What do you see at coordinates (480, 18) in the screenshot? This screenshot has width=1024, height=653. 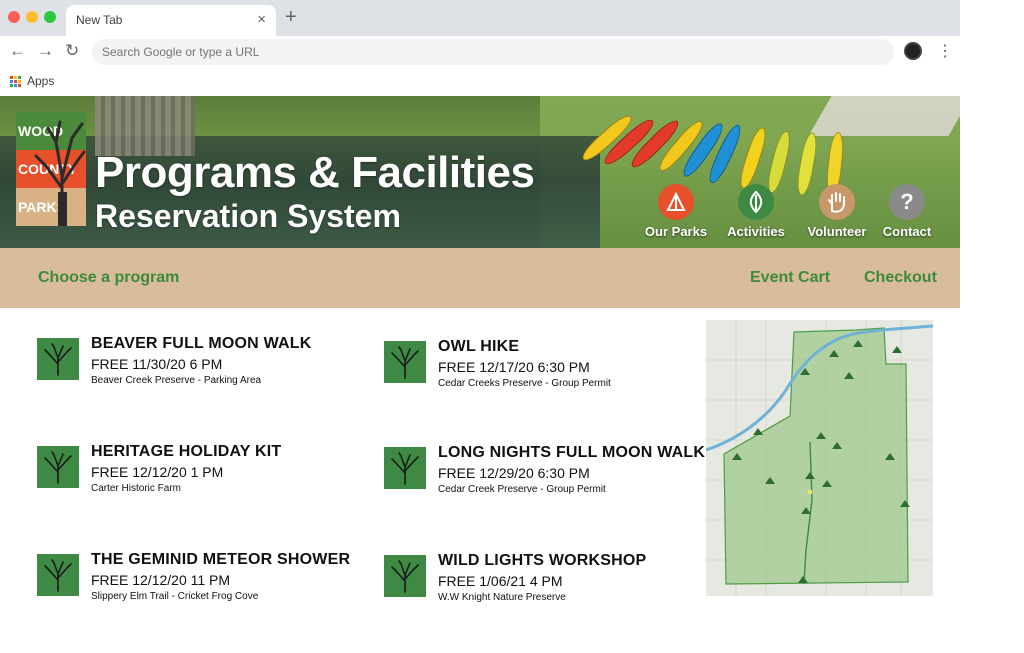 I see `tab-strip: New Tab × +` at bounding box center [480, 18].